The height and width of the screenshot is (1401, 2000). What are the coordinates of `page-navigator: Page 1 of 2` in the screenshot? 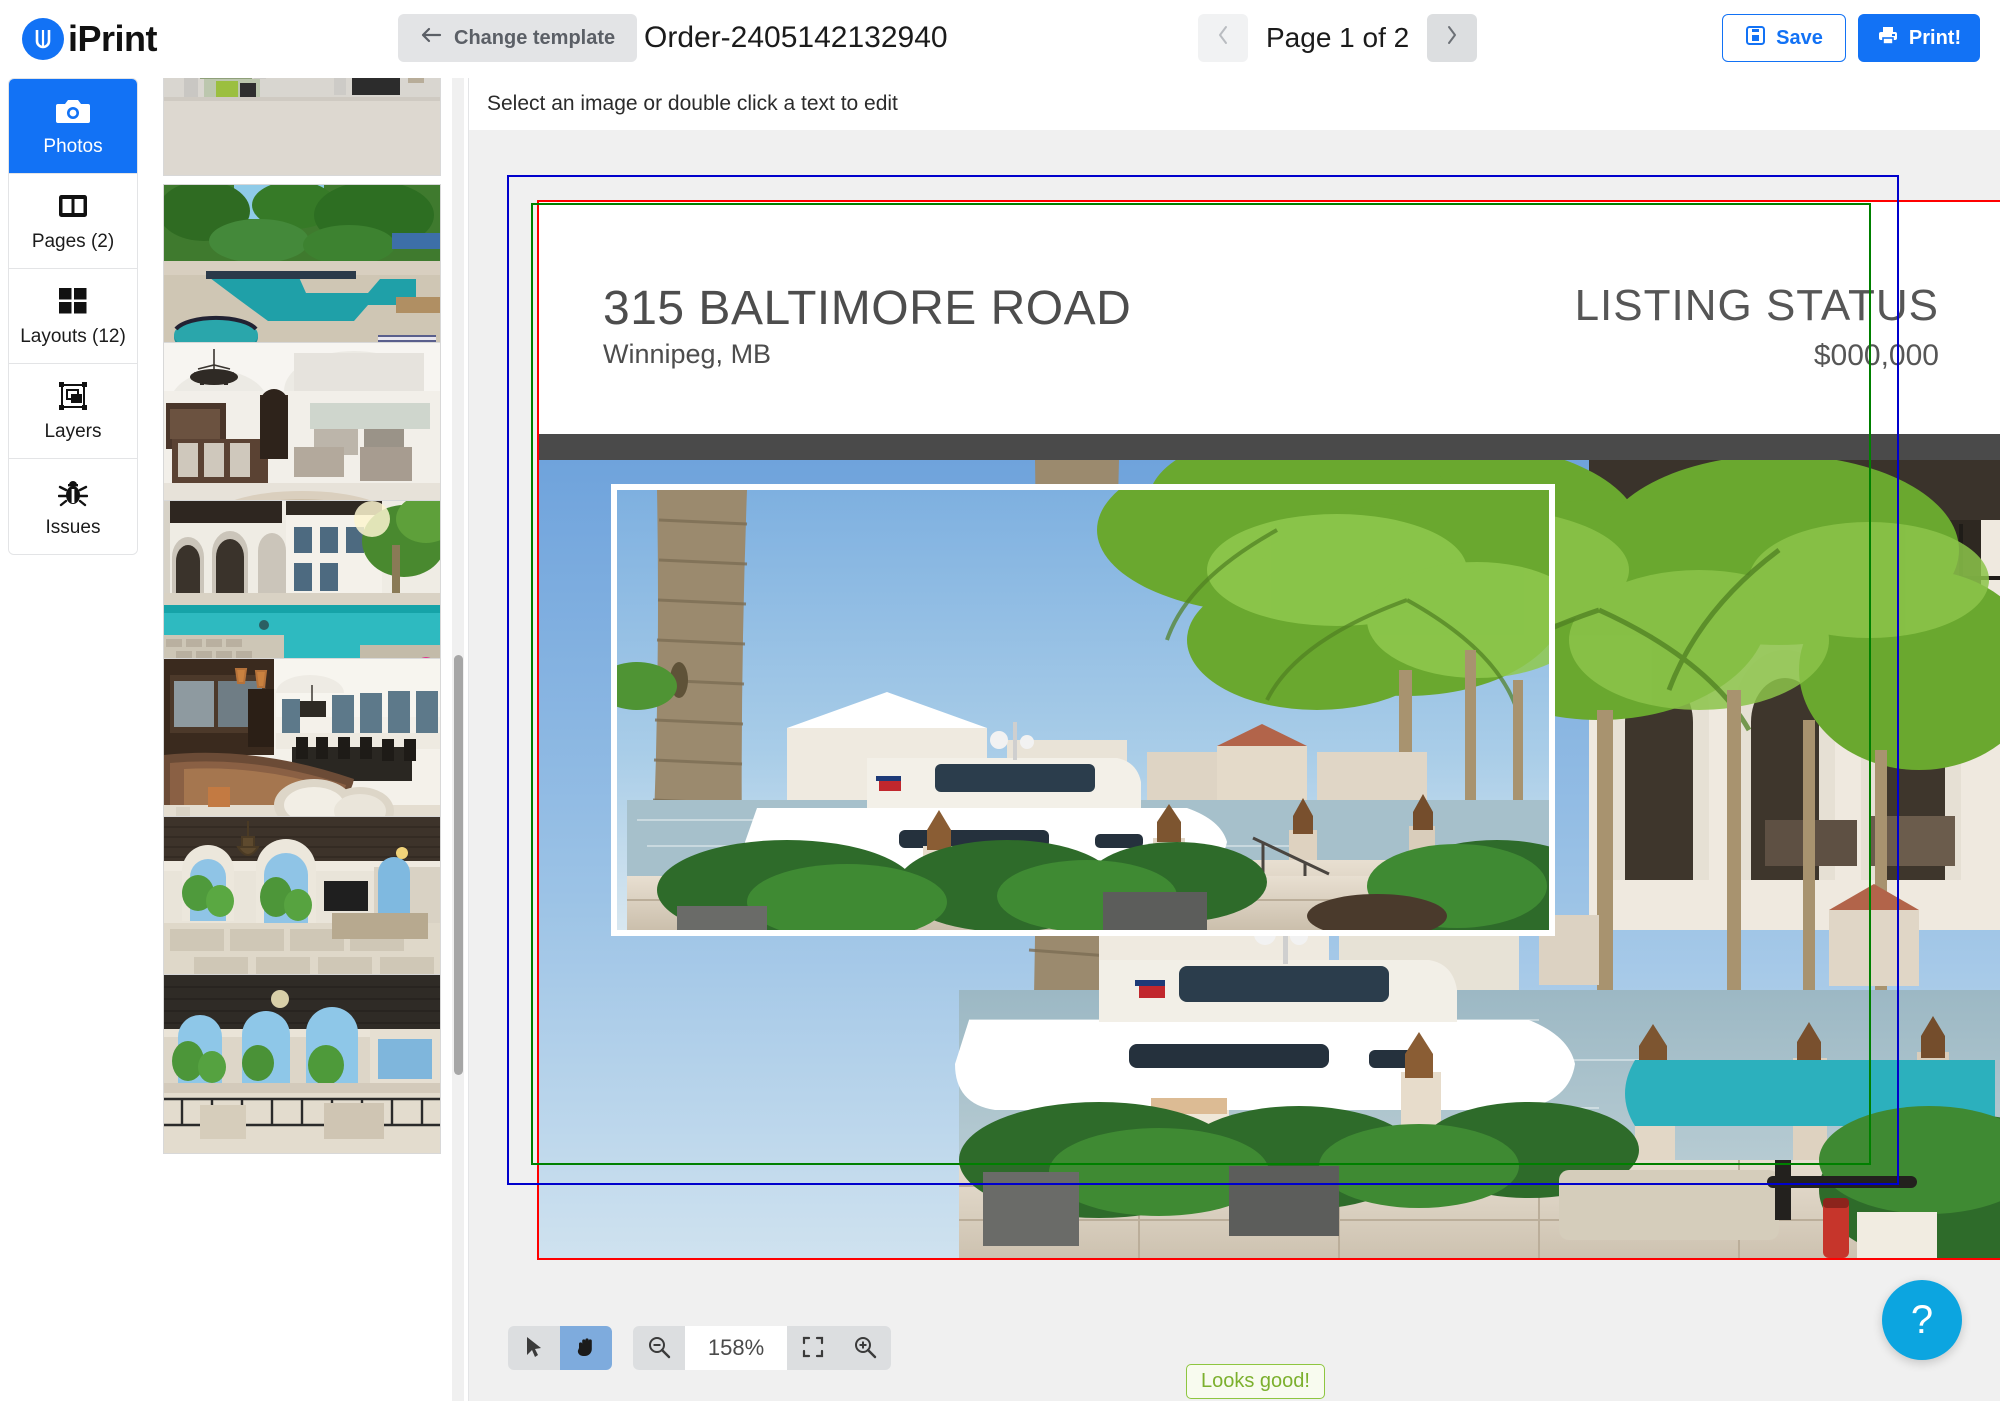 It's located at (1338, 38).